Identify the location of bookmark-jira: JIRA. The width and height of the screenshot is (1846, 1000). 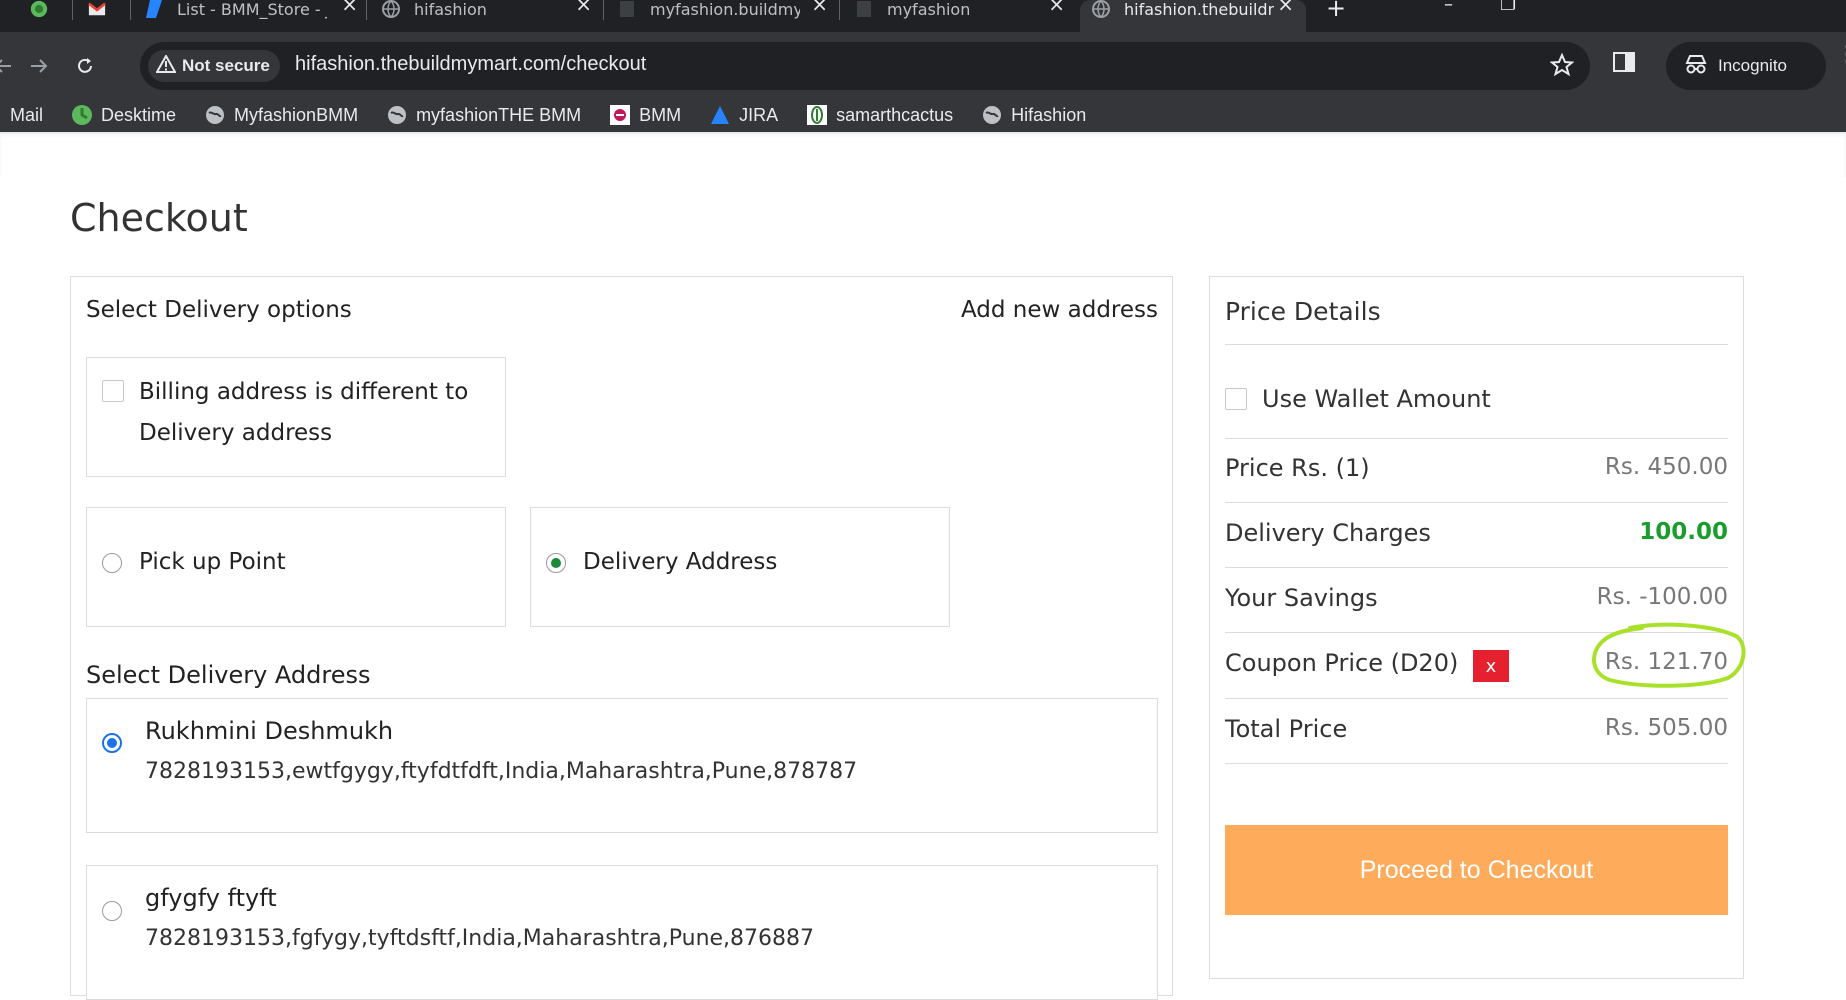
(743, 115).